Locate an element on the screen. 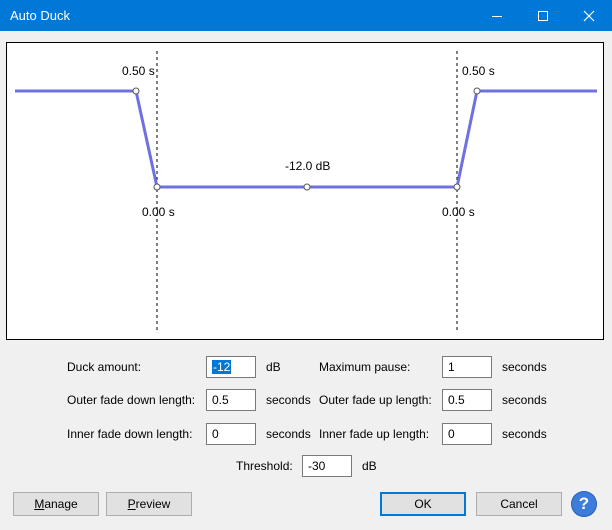 The width and height of the screenshot is (612, 530). inner-fade-down-length-label: Inner fade down length: is located at coordinates (130, 434).